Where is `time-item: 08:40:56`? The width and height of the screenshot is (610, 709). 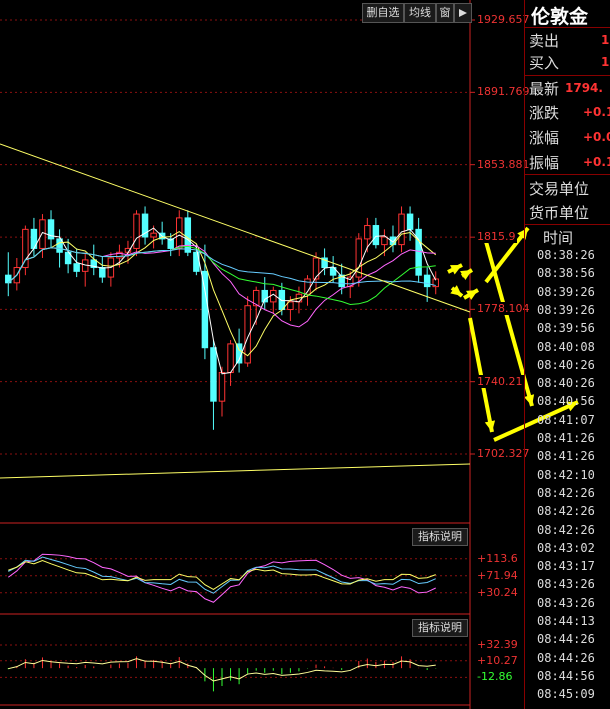 time-item: 08:40:56 is located at coordinates (566, 401).